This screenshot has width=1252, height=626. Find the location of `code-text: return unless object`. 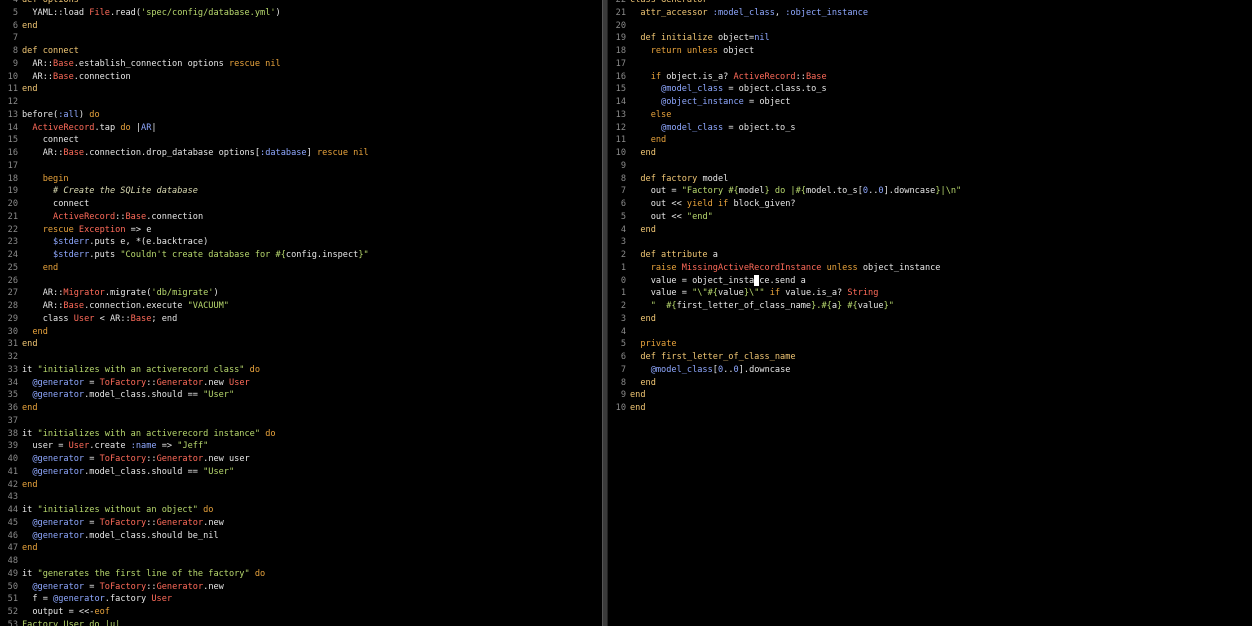

code-text: return unless object is located at coordinates (692, 51).